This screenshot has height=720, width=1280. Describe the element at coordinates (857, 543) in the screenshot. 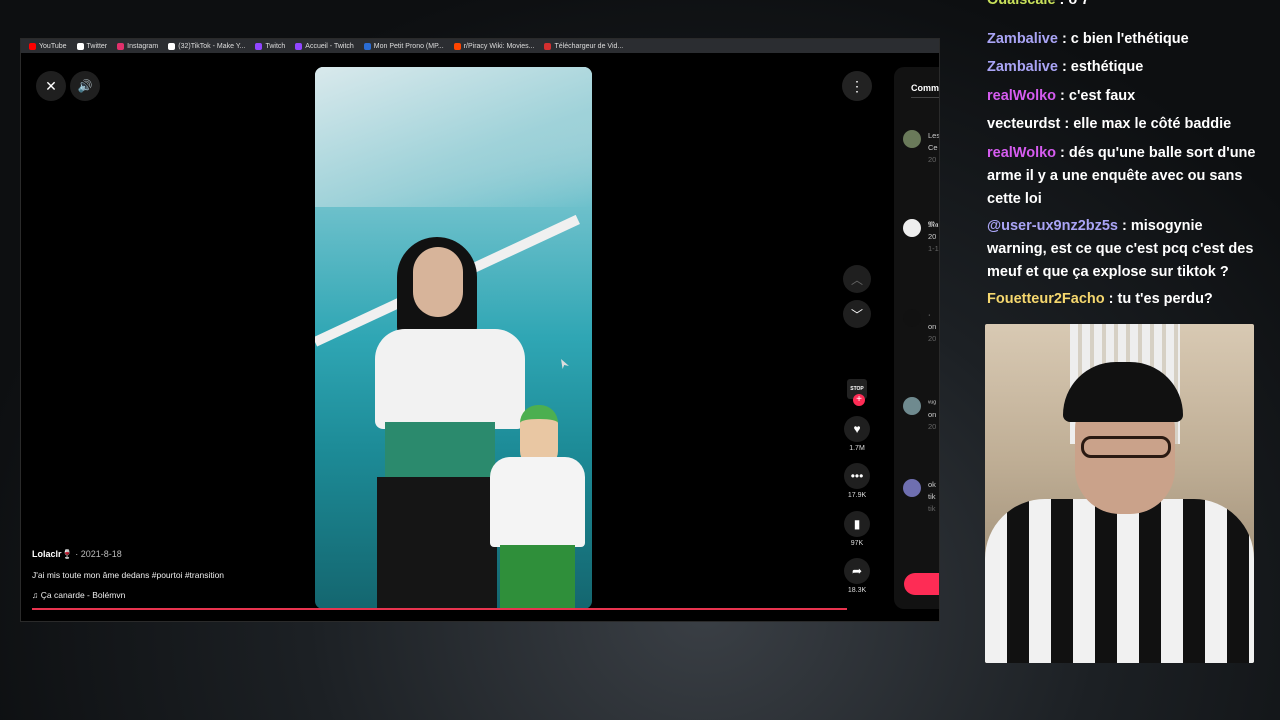

I see `save-count: 97K` at that location.